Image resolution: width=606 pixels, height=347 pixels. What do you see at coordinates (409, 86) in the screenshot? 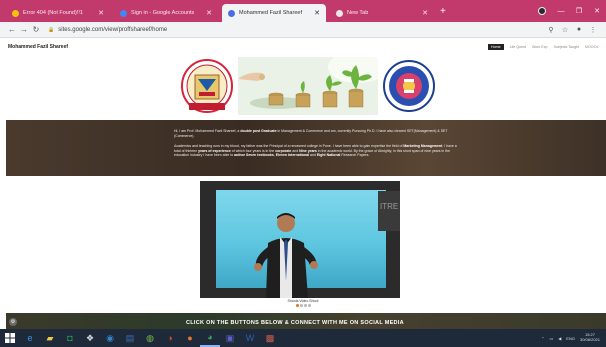
I see `commerce-department-logo` at bounding box center [409, 86].